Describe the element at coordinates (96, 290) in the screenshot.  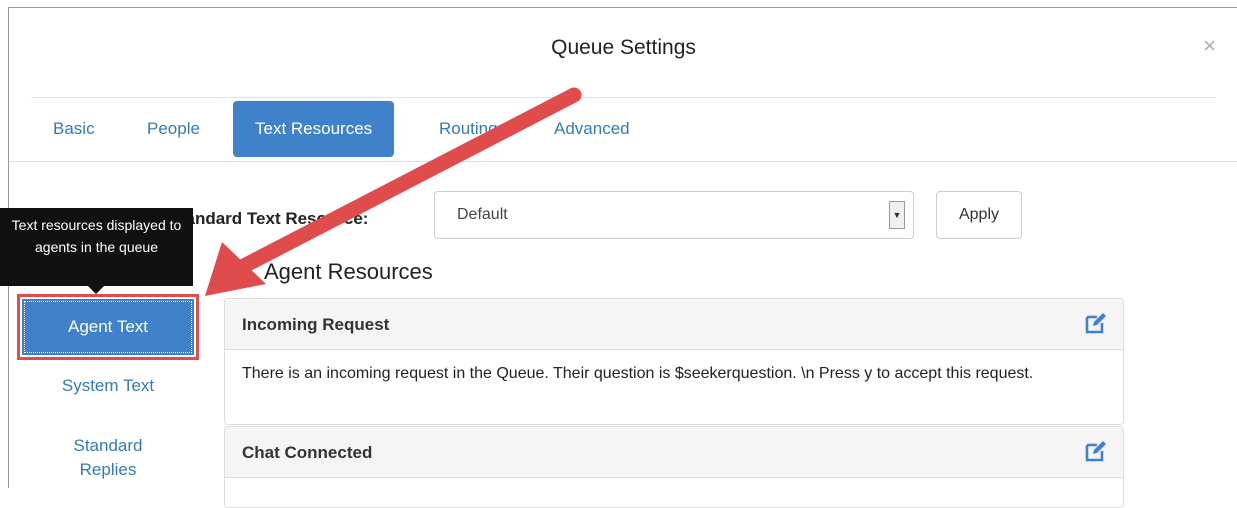
I see `tooltip-caret` at that location.